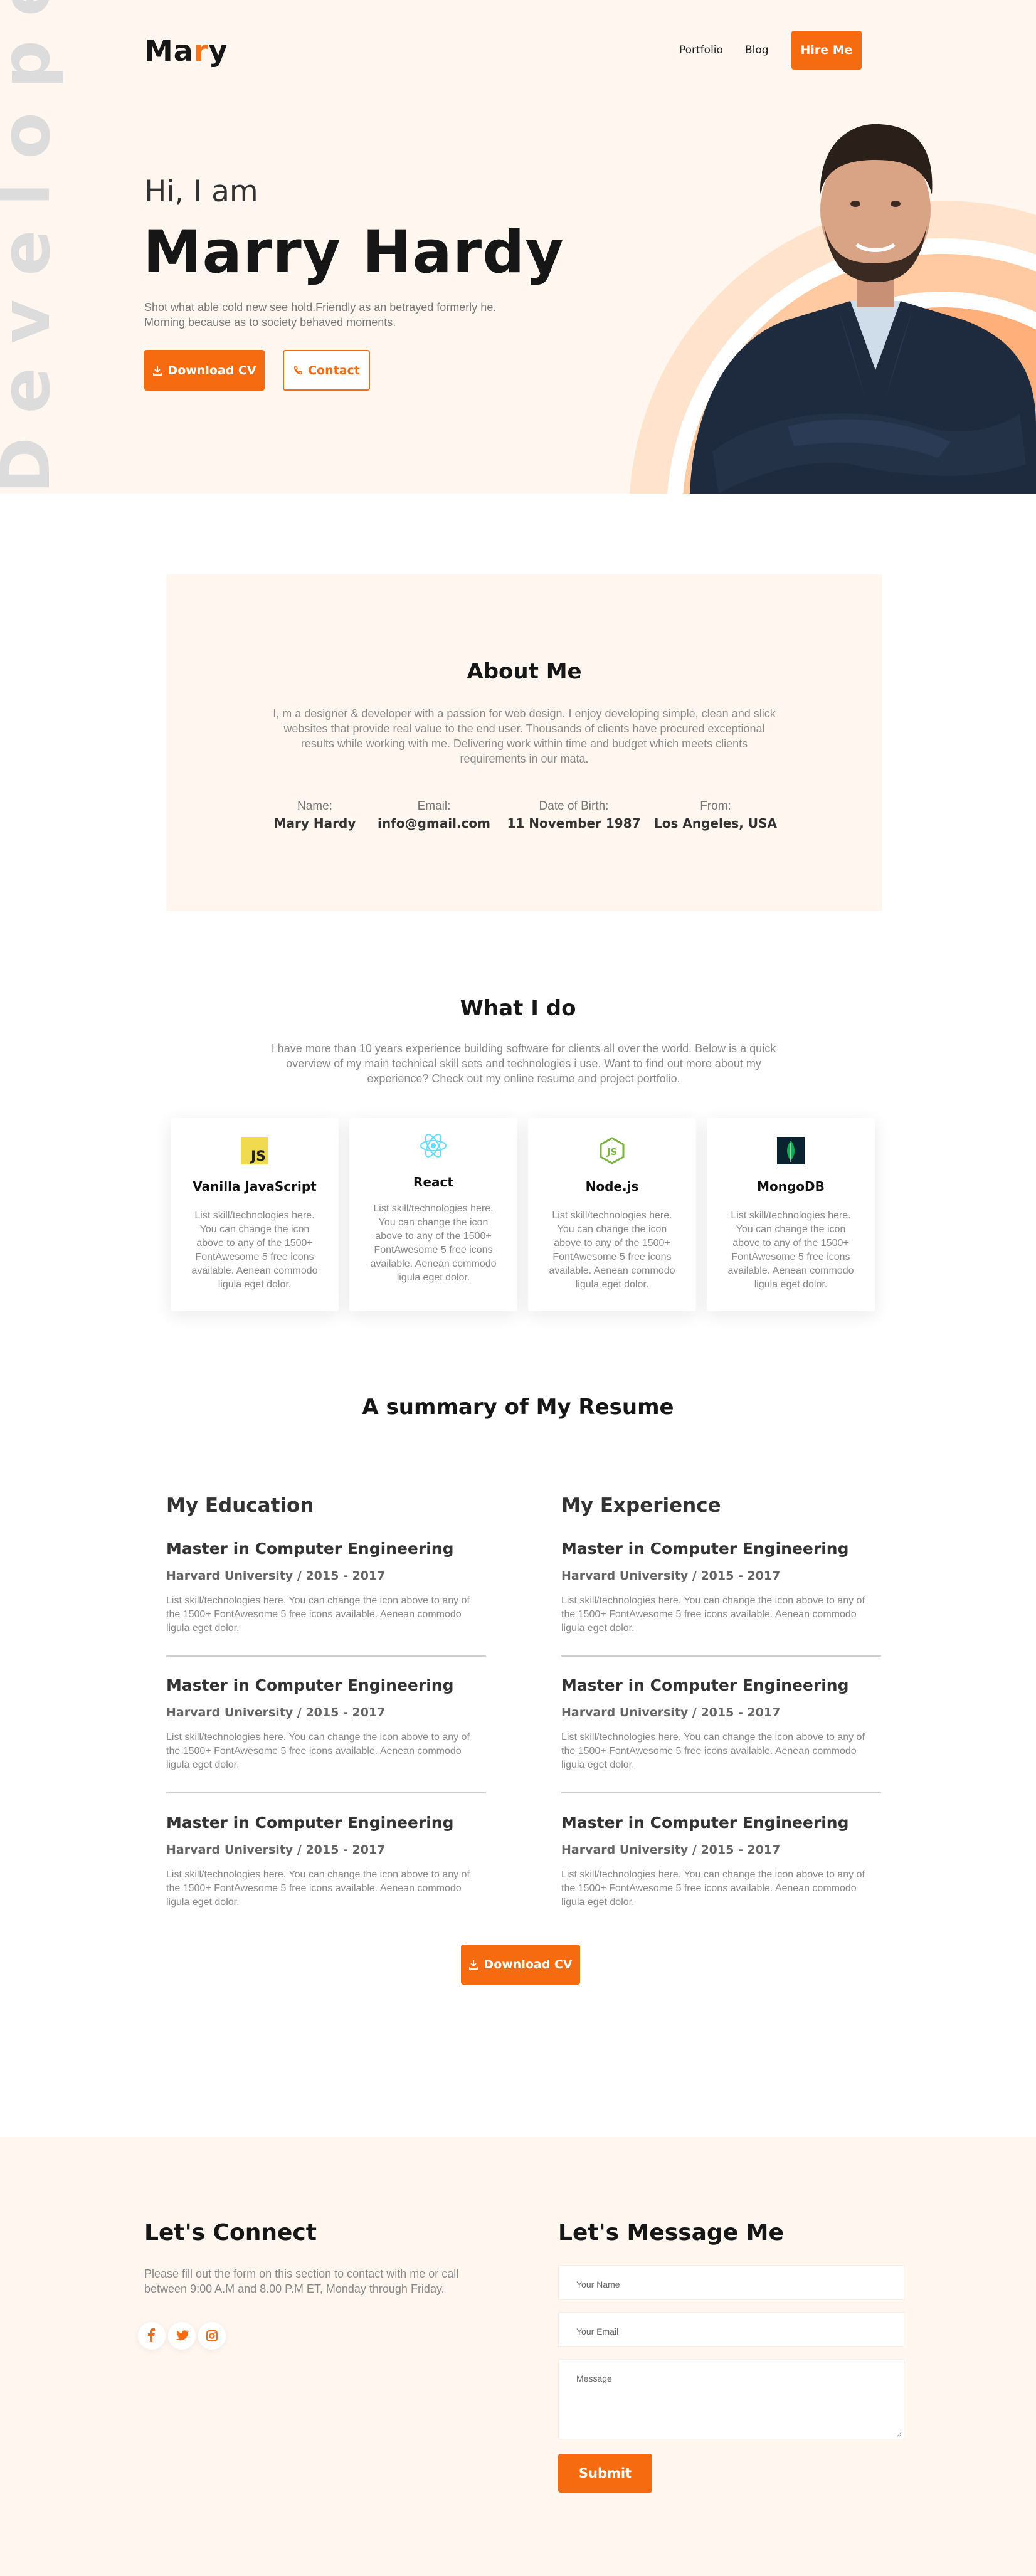 Image resolution: width=1036 pixels, height=2576 pixels. Describe the element at coordinates (518, 1008) in the screenshot. I see `skills-title: What I do` at that location.